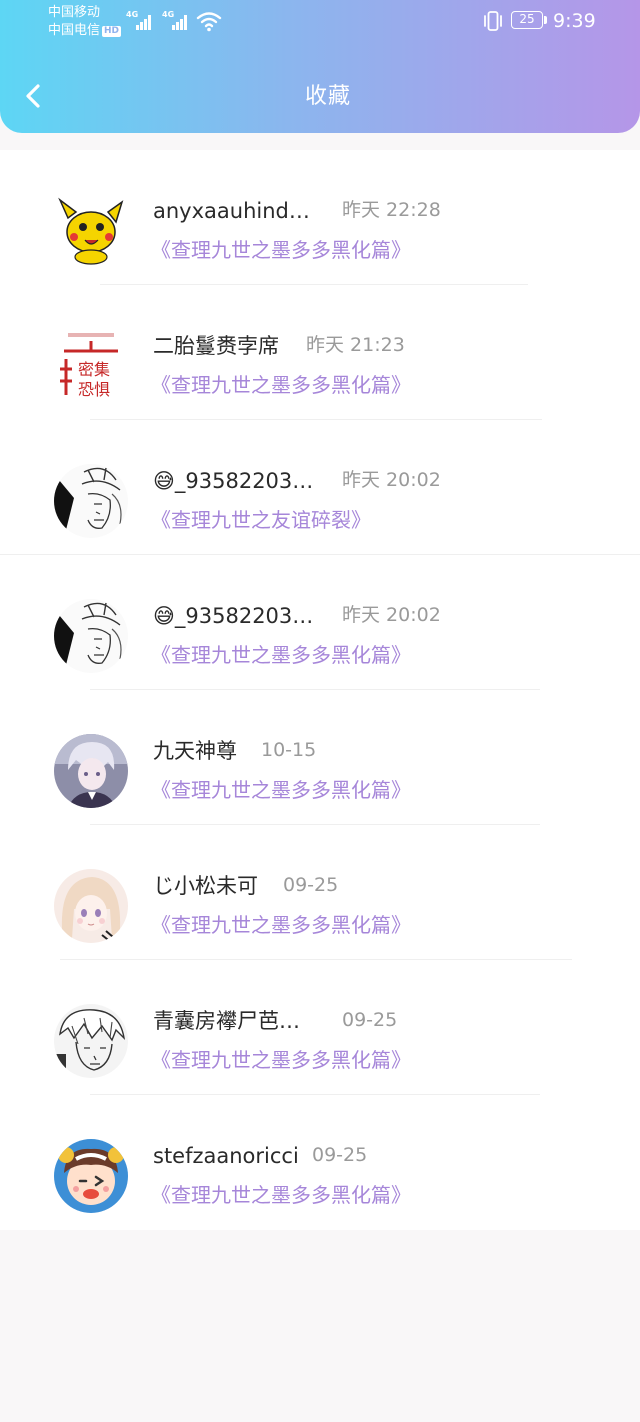 This screenshot has width=640, height=1422. Describe the element at coordinates (261, 520) in the screenshot. I see `book-title: 《查理九世之友谊碎裂》` at that location.